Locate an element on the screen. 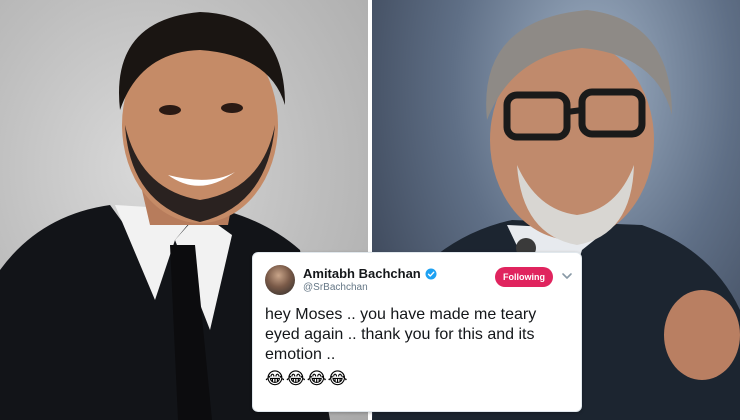 Image resolution: width=740 pixels, height=420 pixels. avatar is located at coordinates (280, 280).